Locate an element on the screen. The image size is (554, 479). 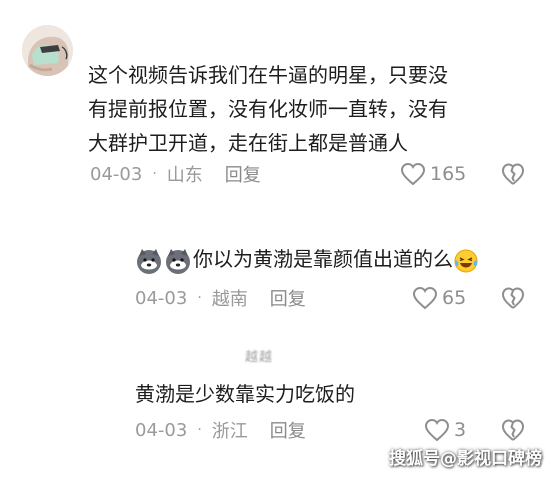
comment-meta: 04-03 · 山东 回复 is located at coordinates (175, 174).